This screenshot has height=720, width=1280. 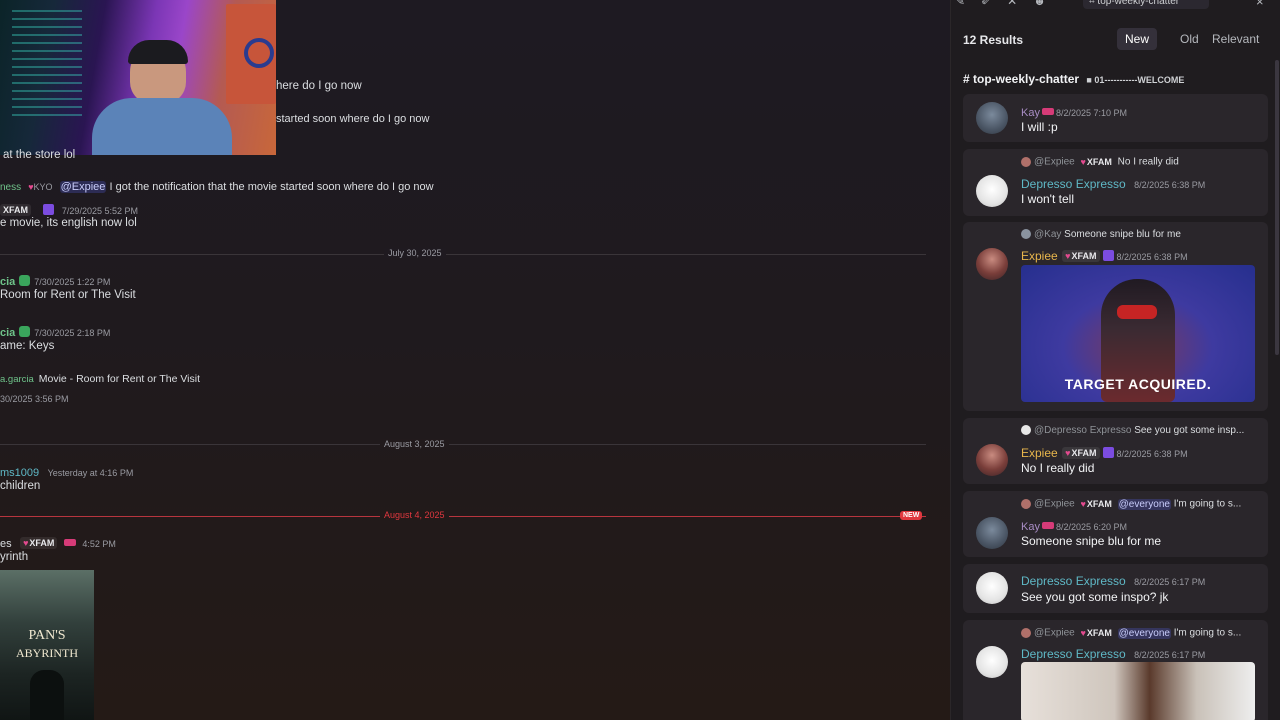 I want to click on search-input: ⌗ top-weekly-chatter, so click(x=1146, y=4).